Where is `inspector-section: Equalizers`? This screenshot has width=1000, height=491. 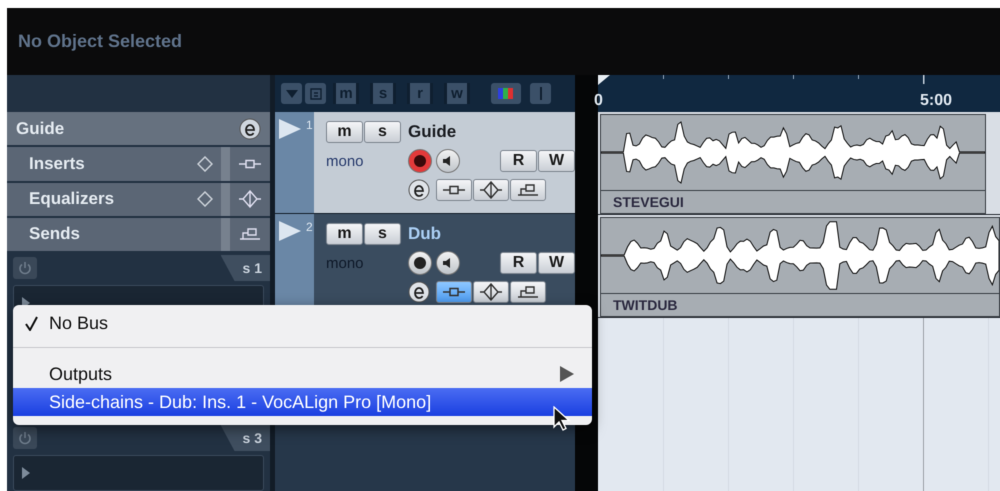
inspector-section: Equalizers is located at coordinates (138, 199).